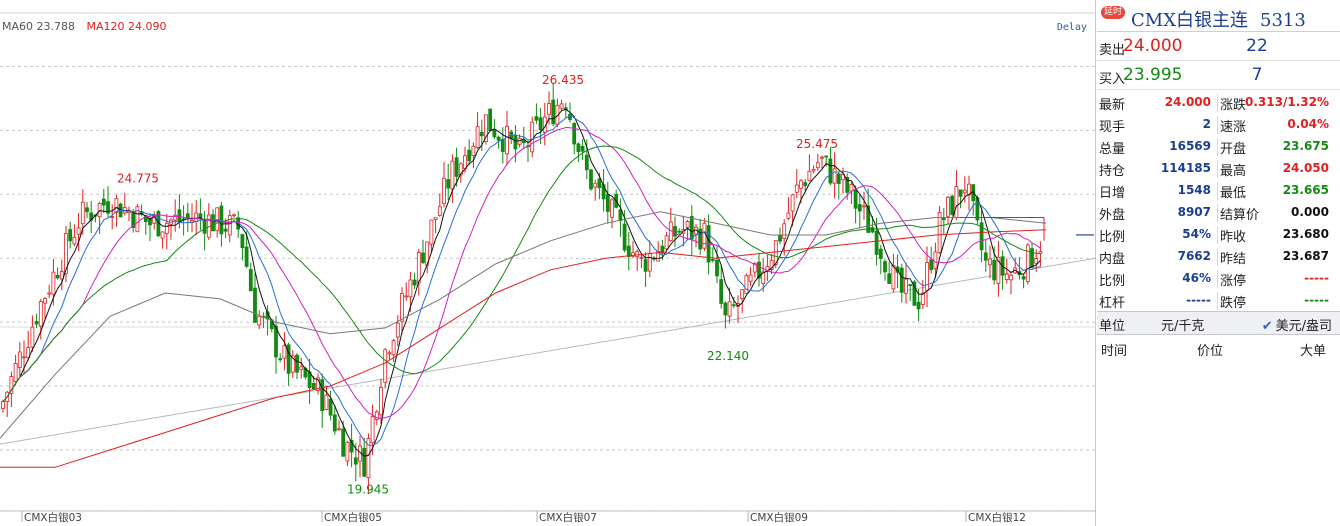 The image size is (1340, 526). What do you see at coordinates (1233, 259) in the screenshot?
I see `stat-key: 昨结` at bounding box center [1233, 259].